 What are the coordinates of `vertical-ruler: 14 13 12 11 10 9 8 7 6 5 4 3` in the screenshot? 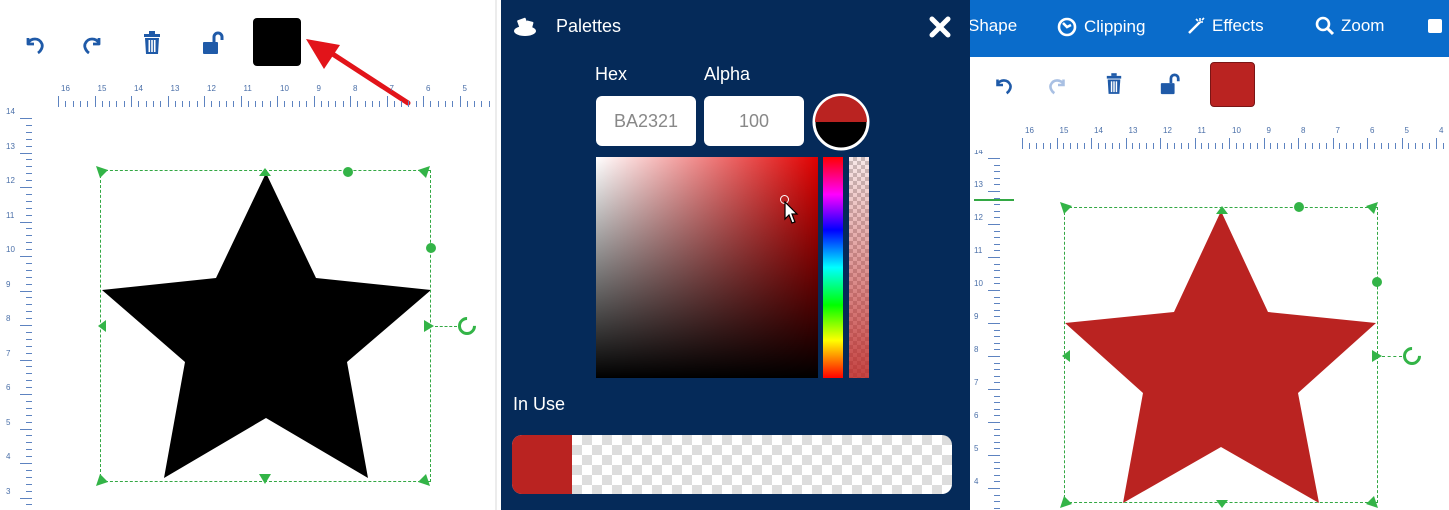 It's located at (19, 309).